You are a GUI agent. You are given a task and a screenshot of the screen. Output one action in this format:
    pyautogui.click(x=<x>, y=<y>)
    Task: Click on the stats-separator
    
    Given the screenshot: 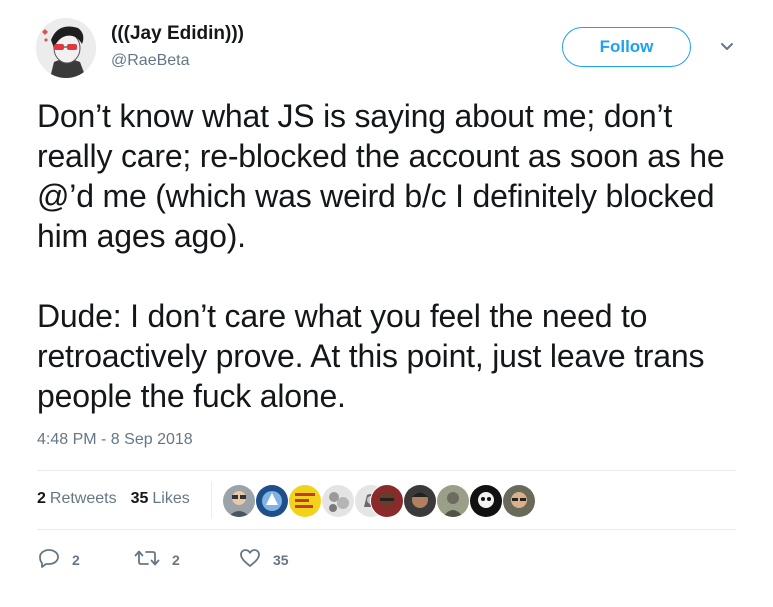 What is the action you would take?
    pyautogui.click(x=211, y=500)
    